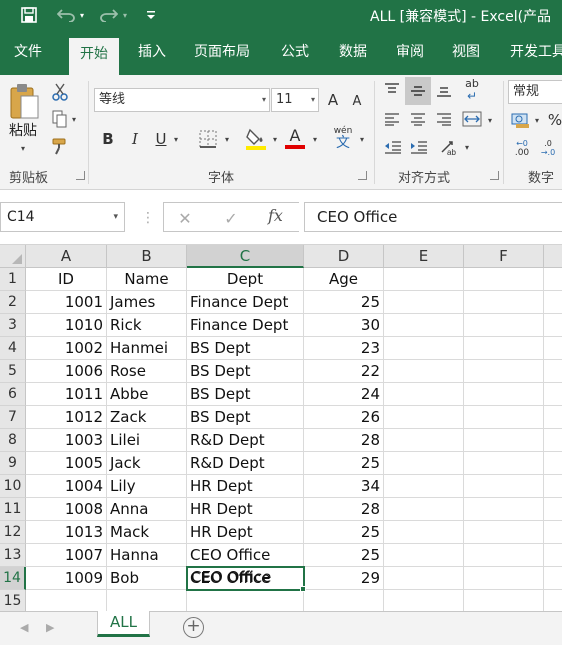 The image size is (562, 645). I want to click on percent-style-button: %, so click(555, 120).